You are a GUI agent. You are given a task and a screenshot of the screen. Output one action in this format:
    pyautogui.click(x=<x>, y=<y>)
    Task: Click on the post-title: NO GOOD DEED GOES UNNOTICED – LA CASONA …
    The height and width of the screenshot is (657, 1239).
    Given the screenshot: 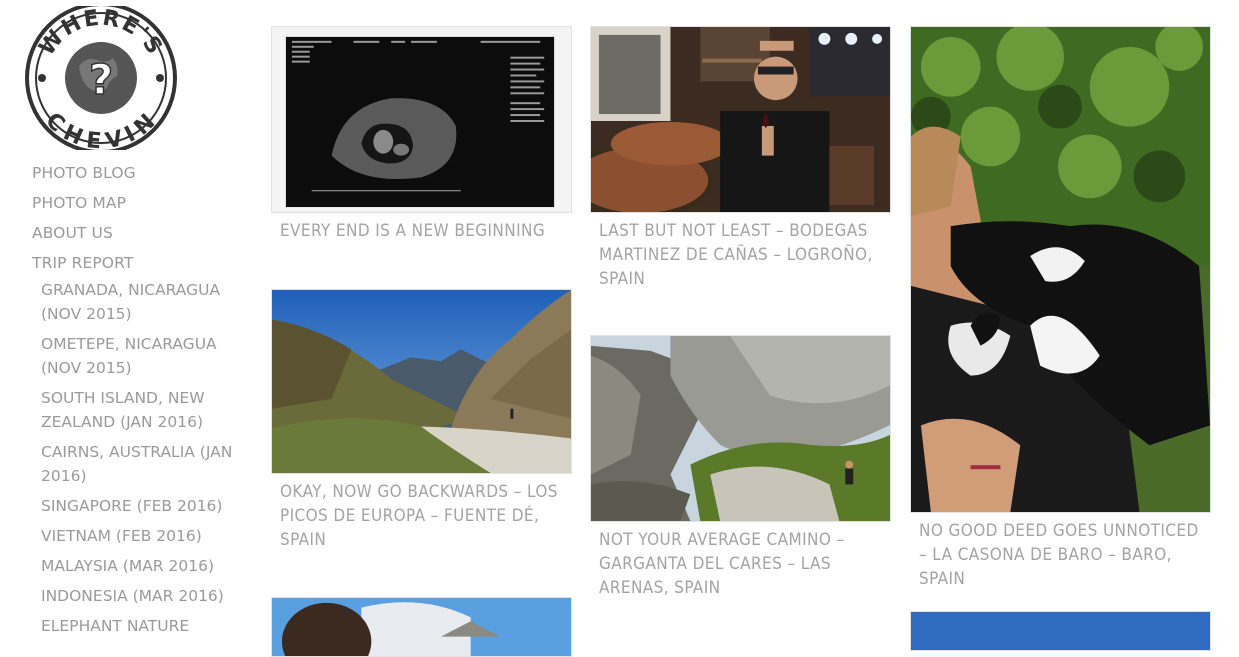 What is the action you would take?
    pyautogui.click(x=1060, y=555)
    